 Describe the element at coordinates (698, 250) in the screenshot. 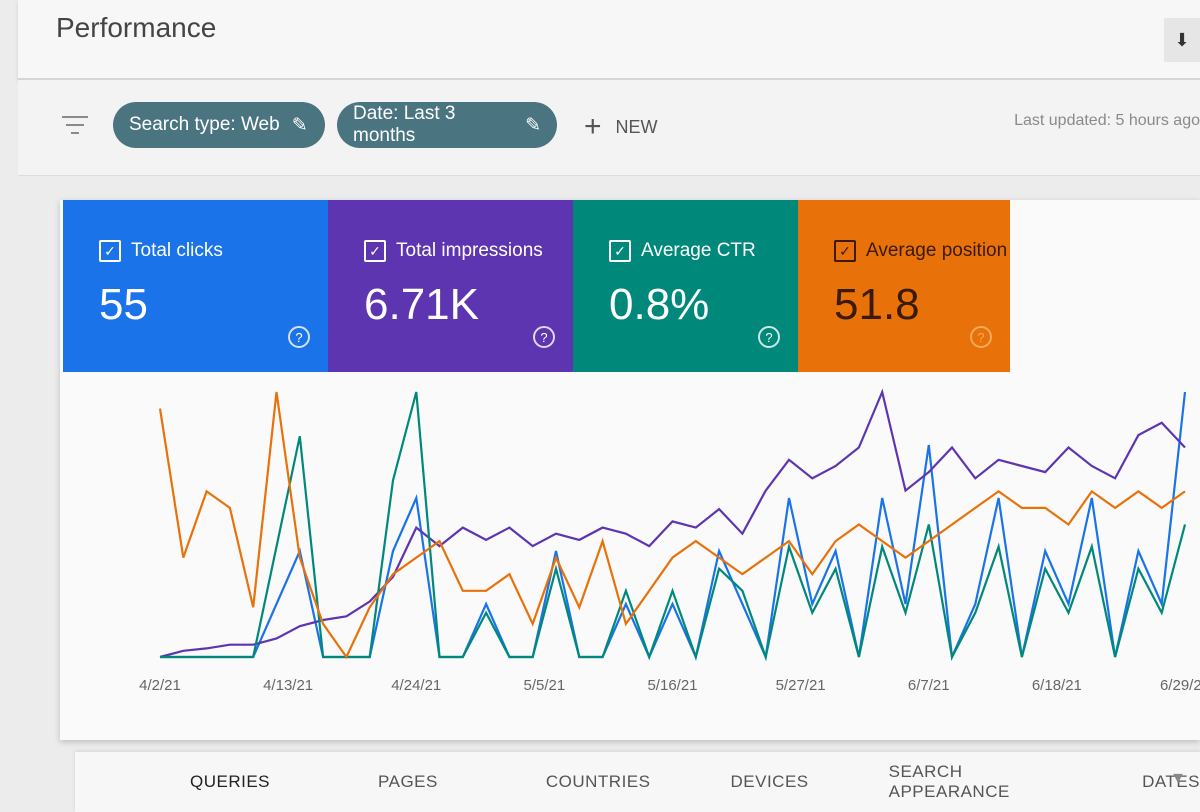

I see `metric-label: Average CTR` at that location.